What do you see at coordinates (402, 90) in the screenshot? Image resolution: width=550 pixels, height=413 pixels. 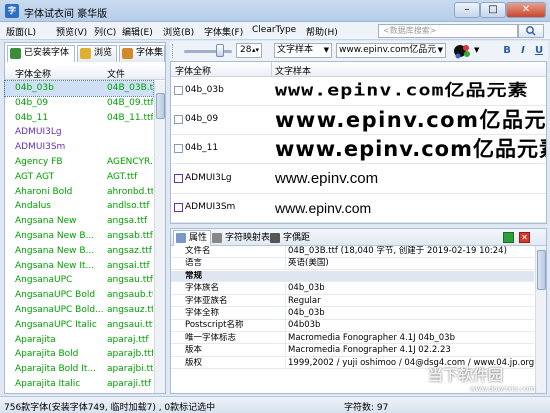 I see `preview-sample-text: www.epinv.com亿品元素` at bounding box center [402, 90].